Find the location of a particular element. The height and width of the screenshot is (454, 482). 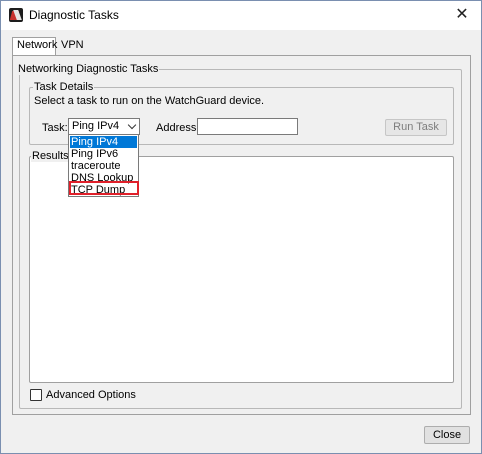

dropdown-option-ping-ipv6: Ping IPv6 is located at coordinates (103, 154).